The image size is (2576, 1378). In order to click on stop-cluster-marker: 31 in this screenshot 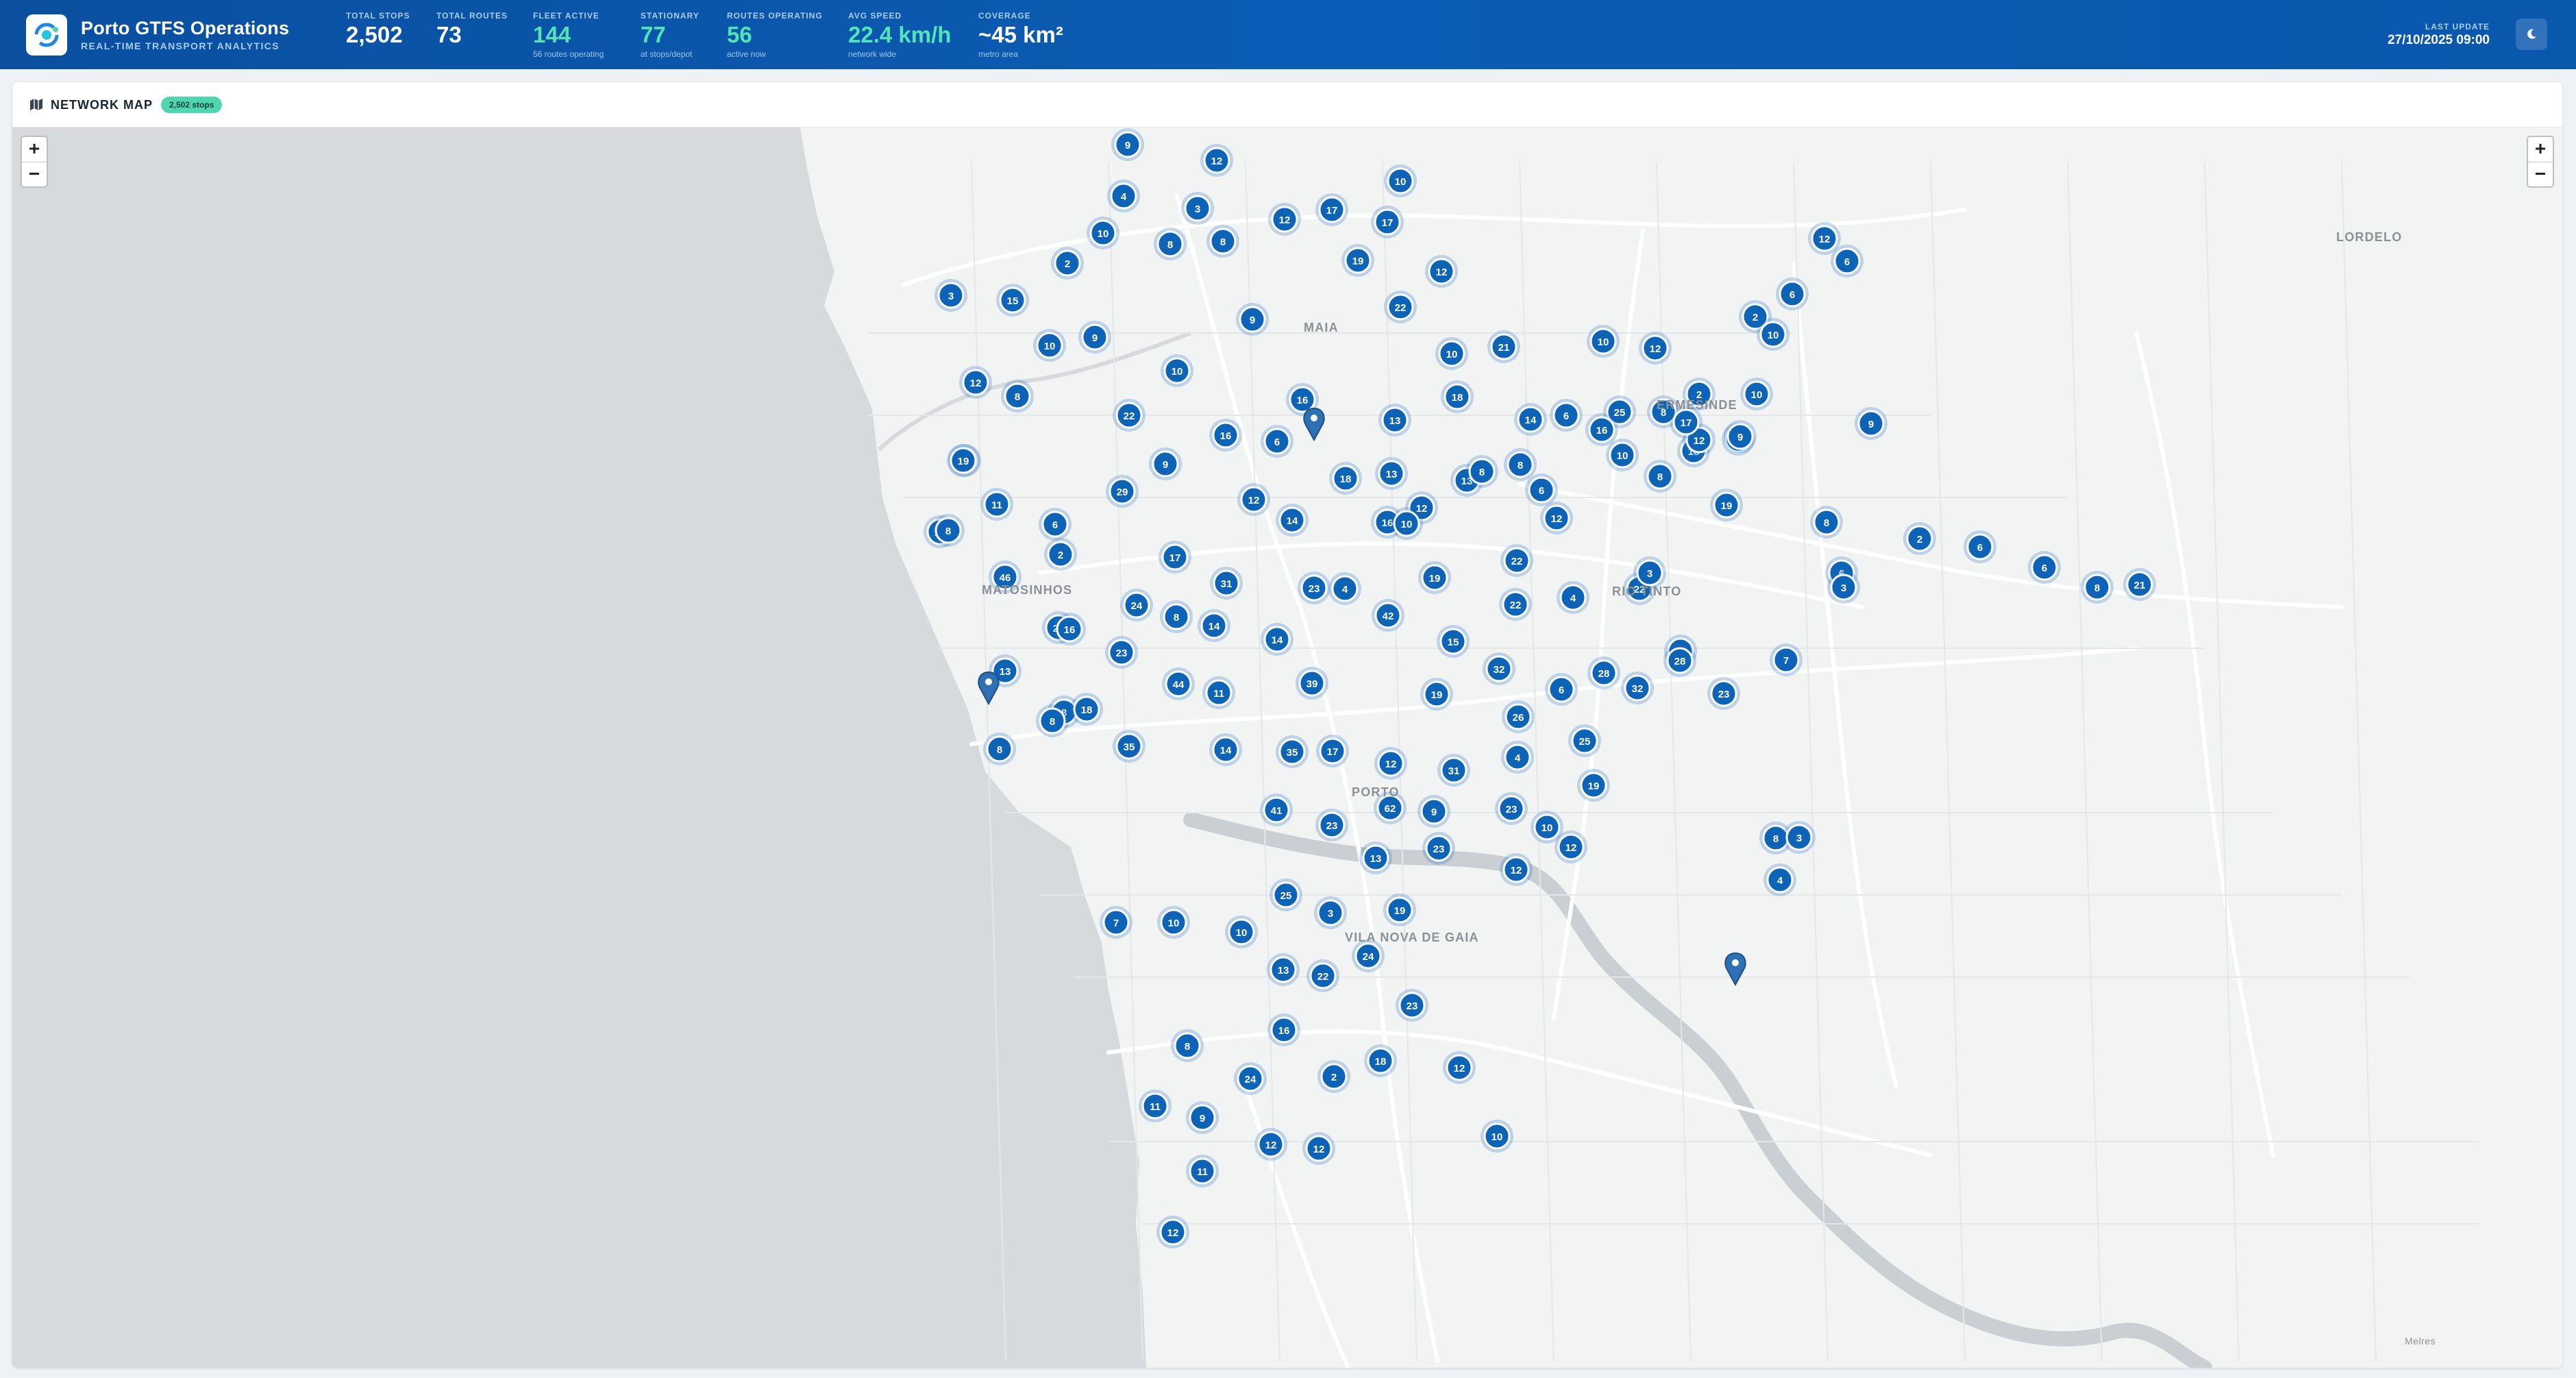, I will do `click(1453, 770)`.